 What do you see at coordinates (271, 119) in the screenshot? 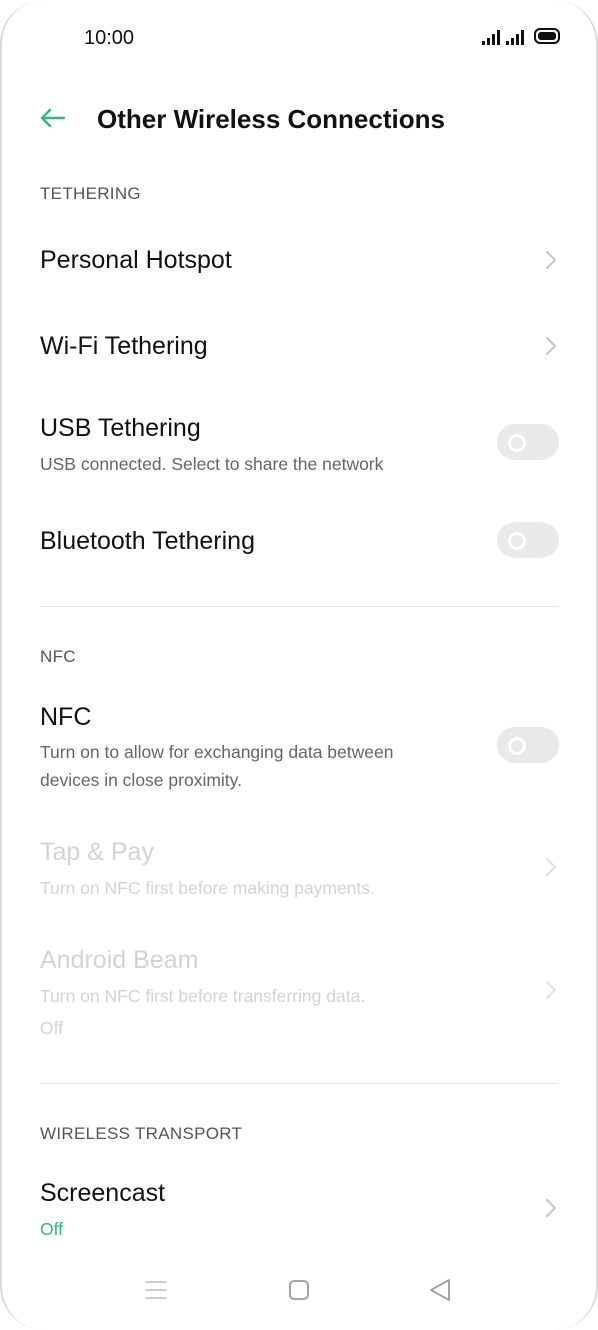
I see `page-title: Other Wireless Connections` at bounding box center [271, 119].